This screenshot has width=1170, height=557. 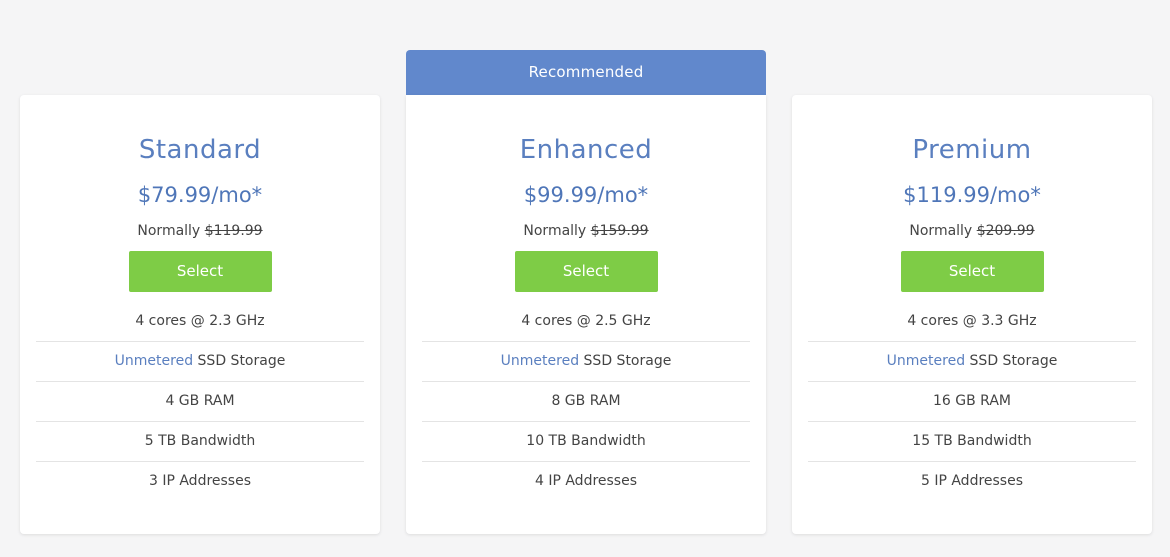 I want to click on select-standard-button: Select, so click(x=200, y=271).